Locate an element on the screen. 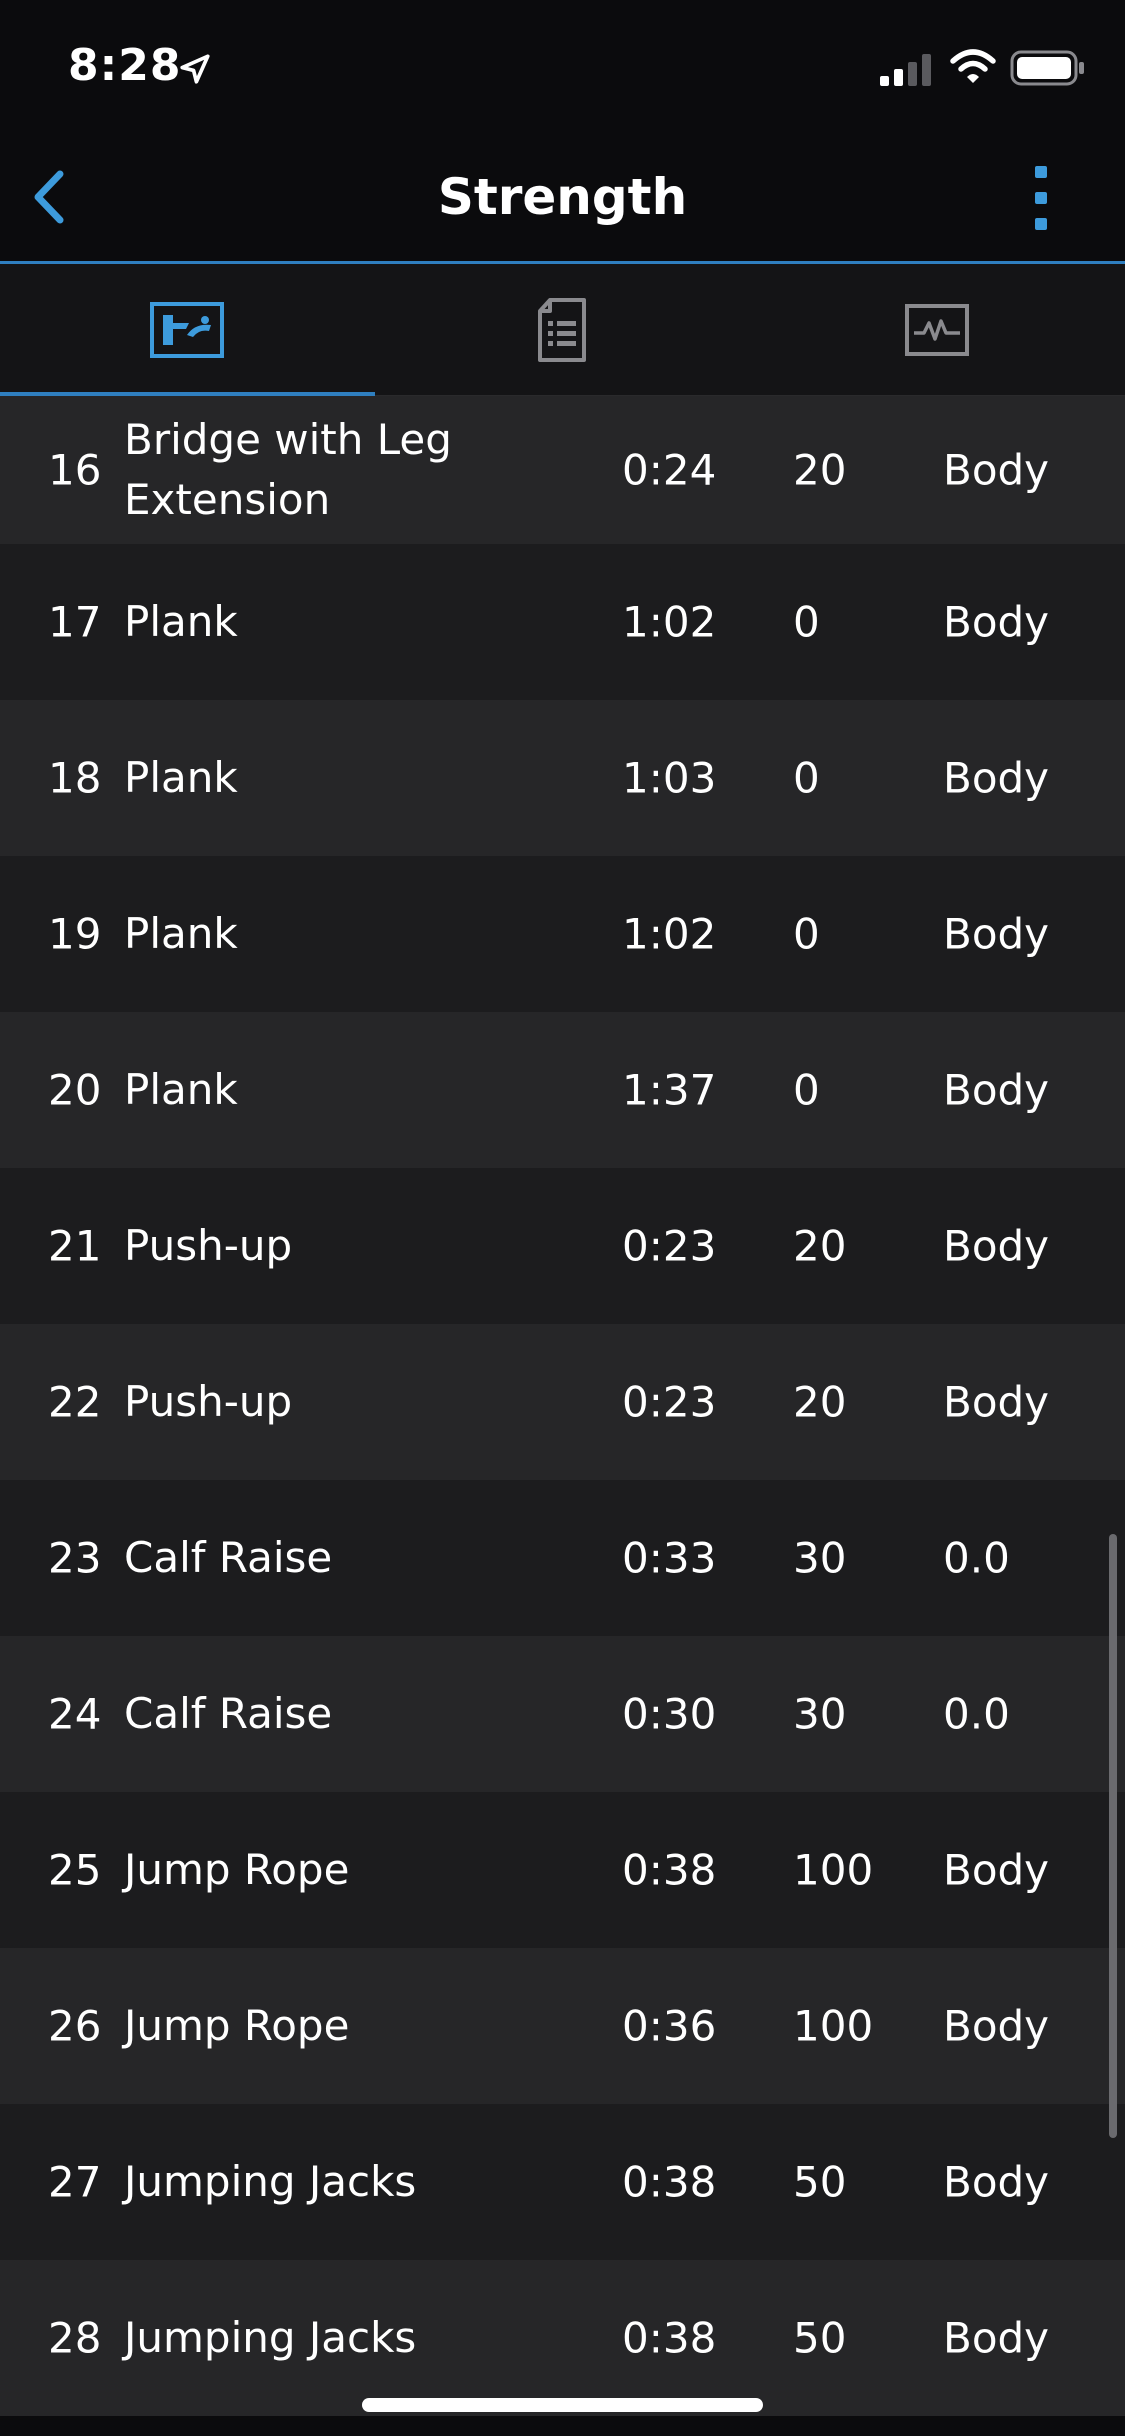 The height and width of the screenshot is (2436, 1125). tab-bar is located at coordinates (562, 330).